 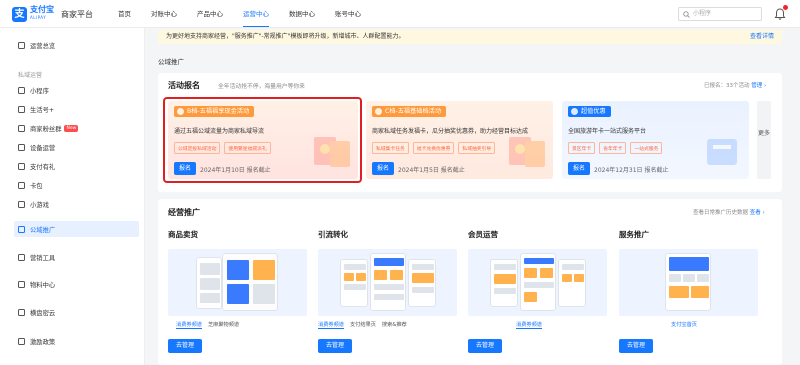 I want to click on sidebar-item-incentive: 激励政策, so click(x=36, y=341).